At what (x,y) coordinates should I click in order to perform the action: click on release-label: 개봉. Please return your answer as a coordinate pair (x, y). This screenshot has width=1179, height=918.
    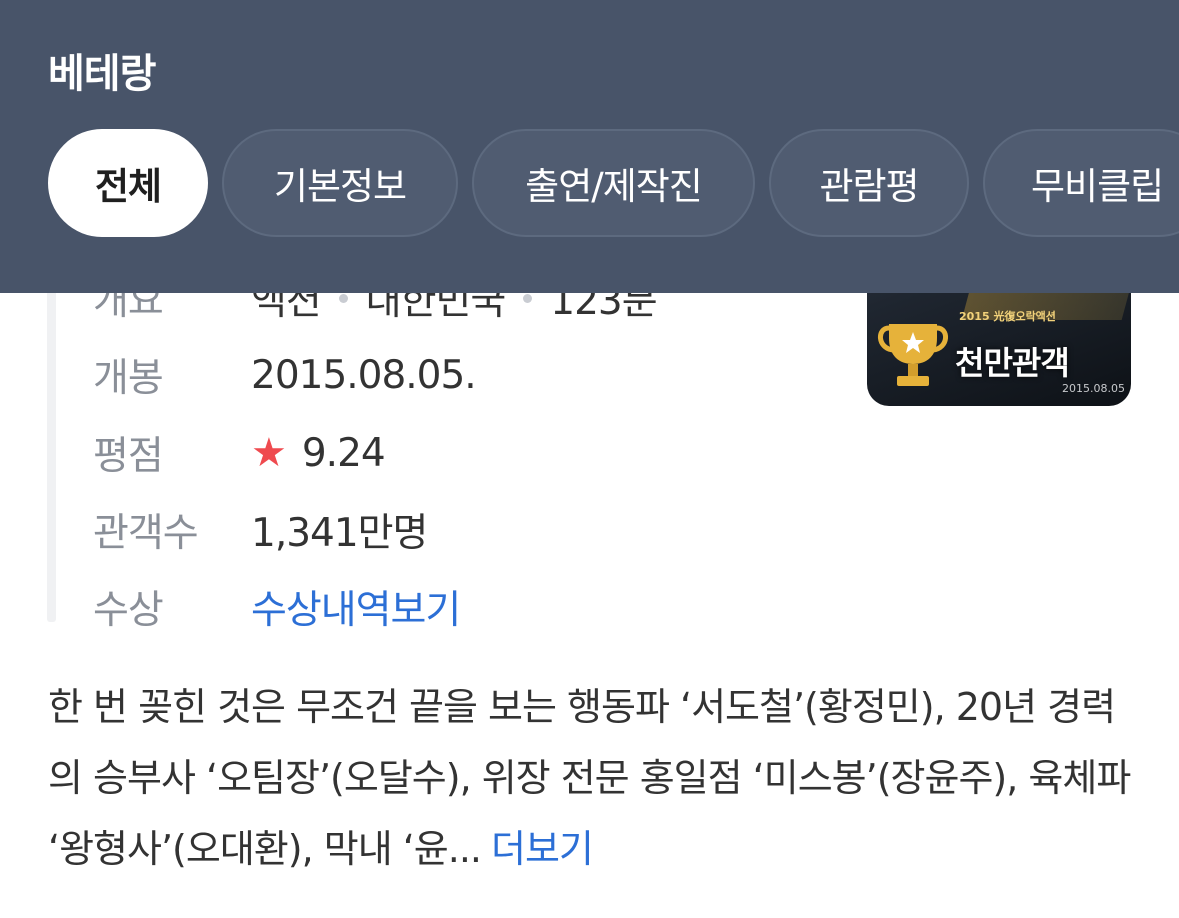
    Looking at the image, I should click on (128, 378).